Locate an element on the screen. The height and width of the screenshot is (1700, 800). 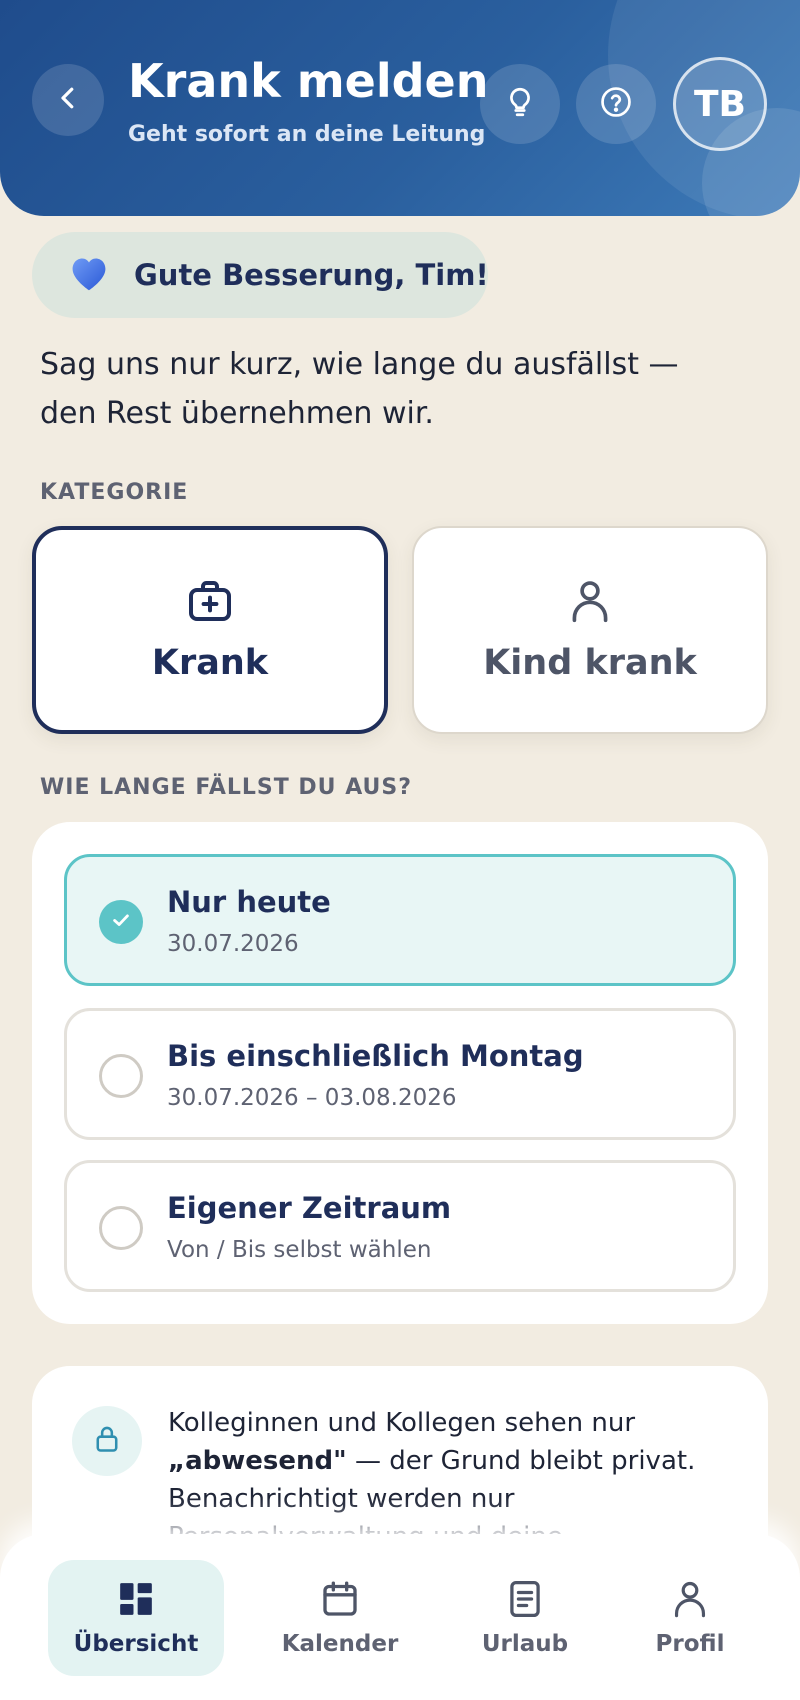
document-icon is located at coordinates (525, 1601).